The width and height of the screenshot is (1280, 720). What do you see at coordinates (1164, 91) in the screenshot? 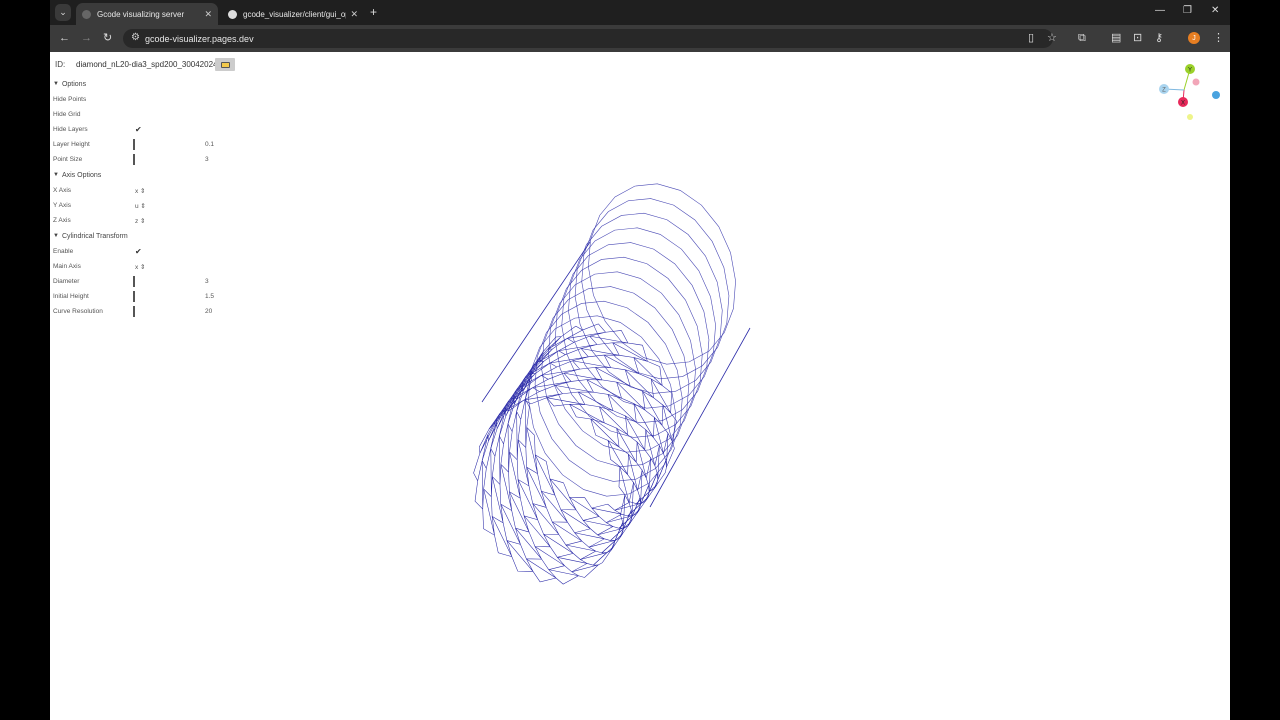
I see `gizmo-z-label: Z` at bounding box center [1164, 91].